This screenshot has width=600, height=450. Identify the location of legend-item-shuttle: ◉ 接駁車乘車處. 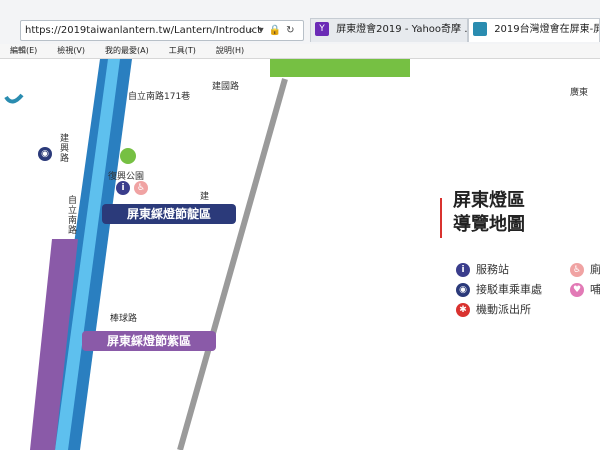
(499, 289).